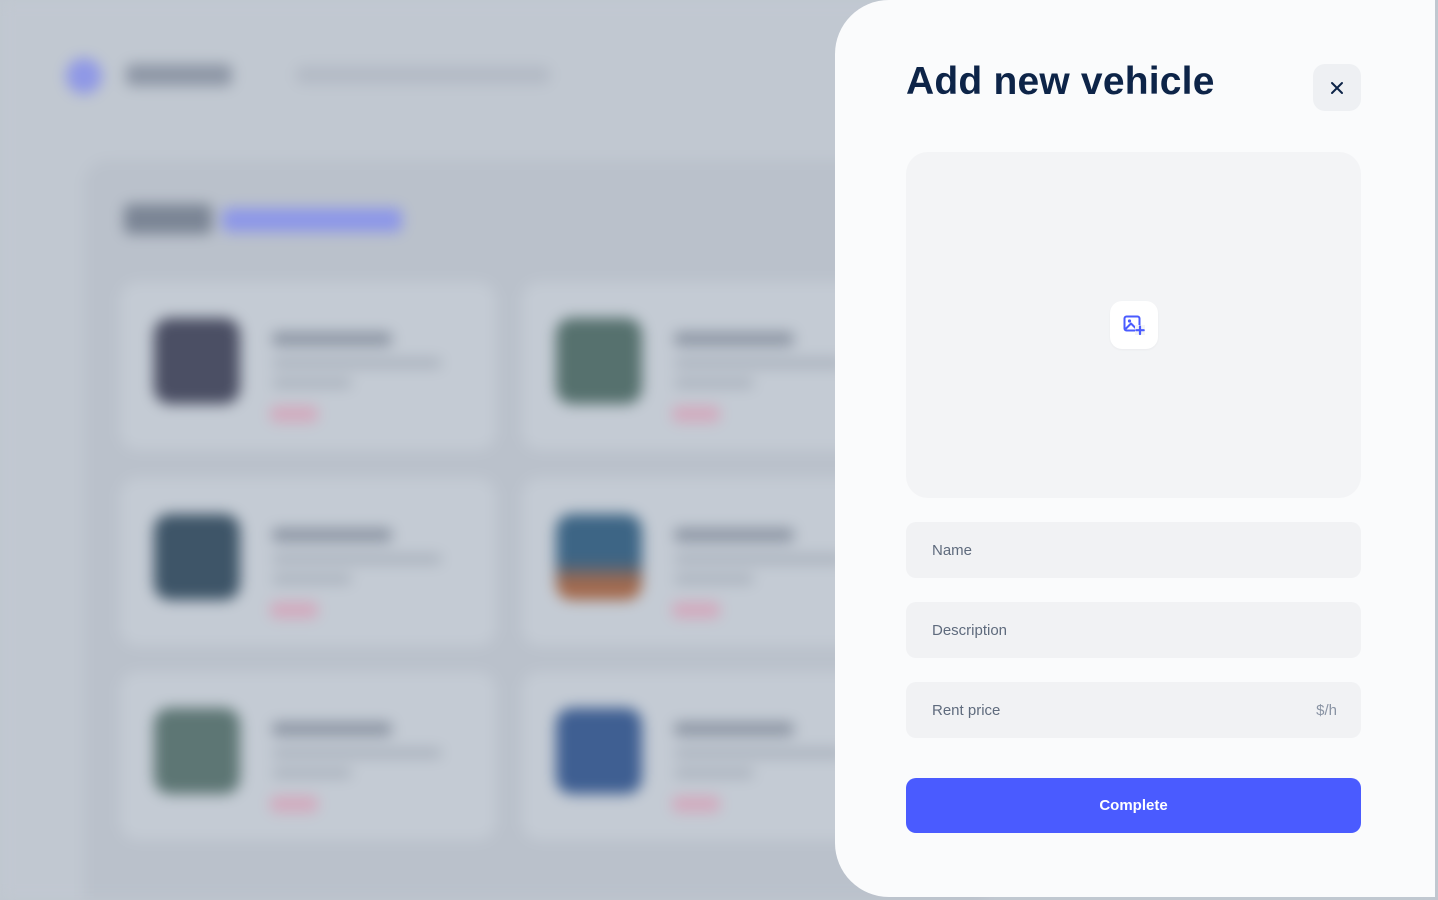 The width and height of the screenshot is (1438, 900). I want to click on panel-title-placeholder, so click(168, 219).